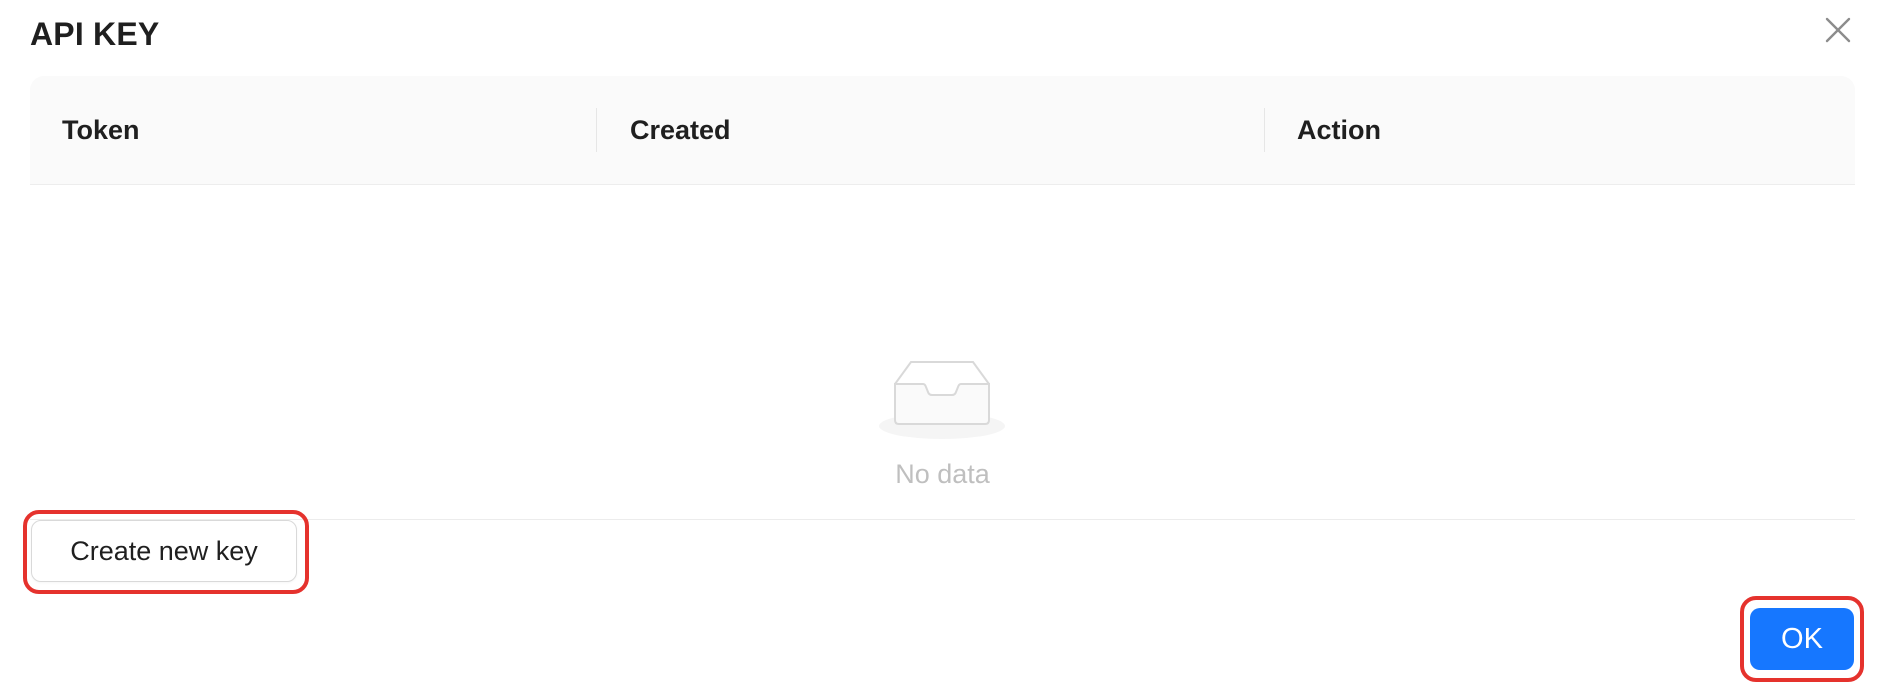  What do you see at coordinates (1802, 639) in the screenshot?
I see `ok-button: OK` at bounding box center [1802, 639].